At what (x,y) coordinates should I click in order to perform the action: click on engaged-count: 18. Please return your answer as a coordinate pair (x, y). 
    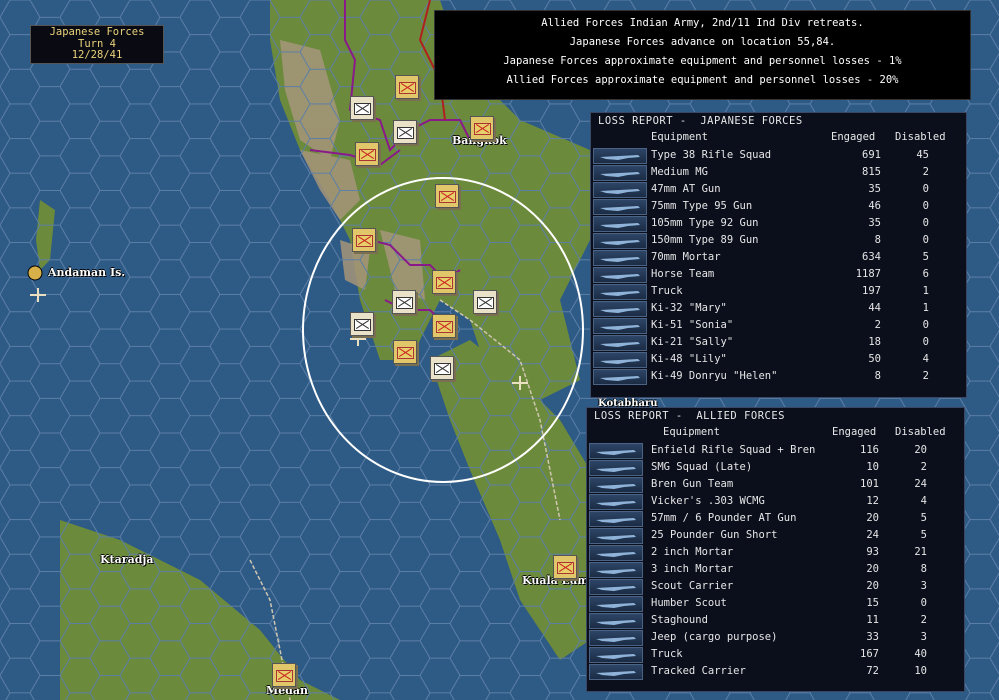
    Looking at the image, I should click on (874, 342).